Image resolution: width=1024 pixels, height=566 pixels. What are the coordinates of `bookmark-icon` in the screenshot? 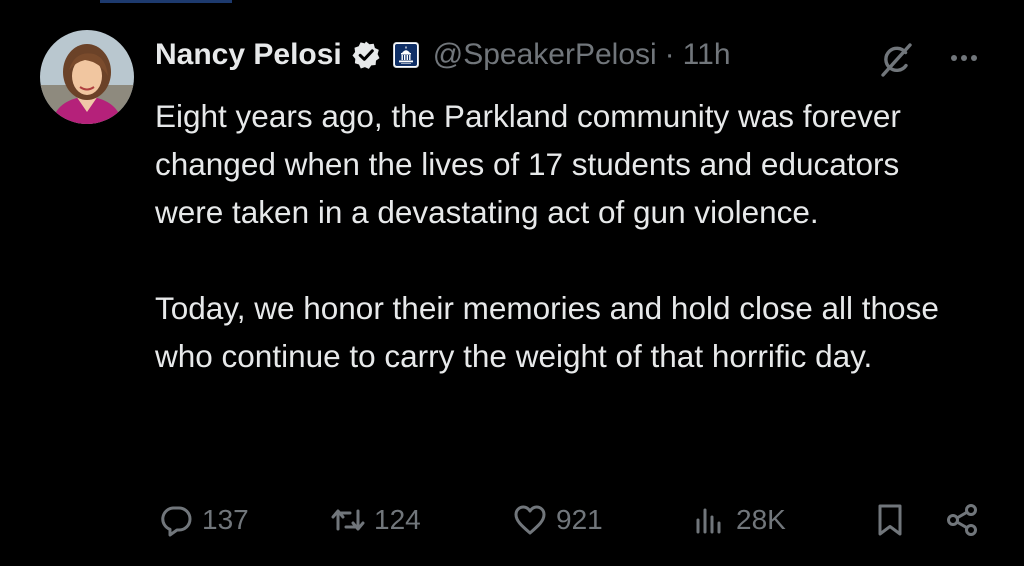 It's located at (890, 520).